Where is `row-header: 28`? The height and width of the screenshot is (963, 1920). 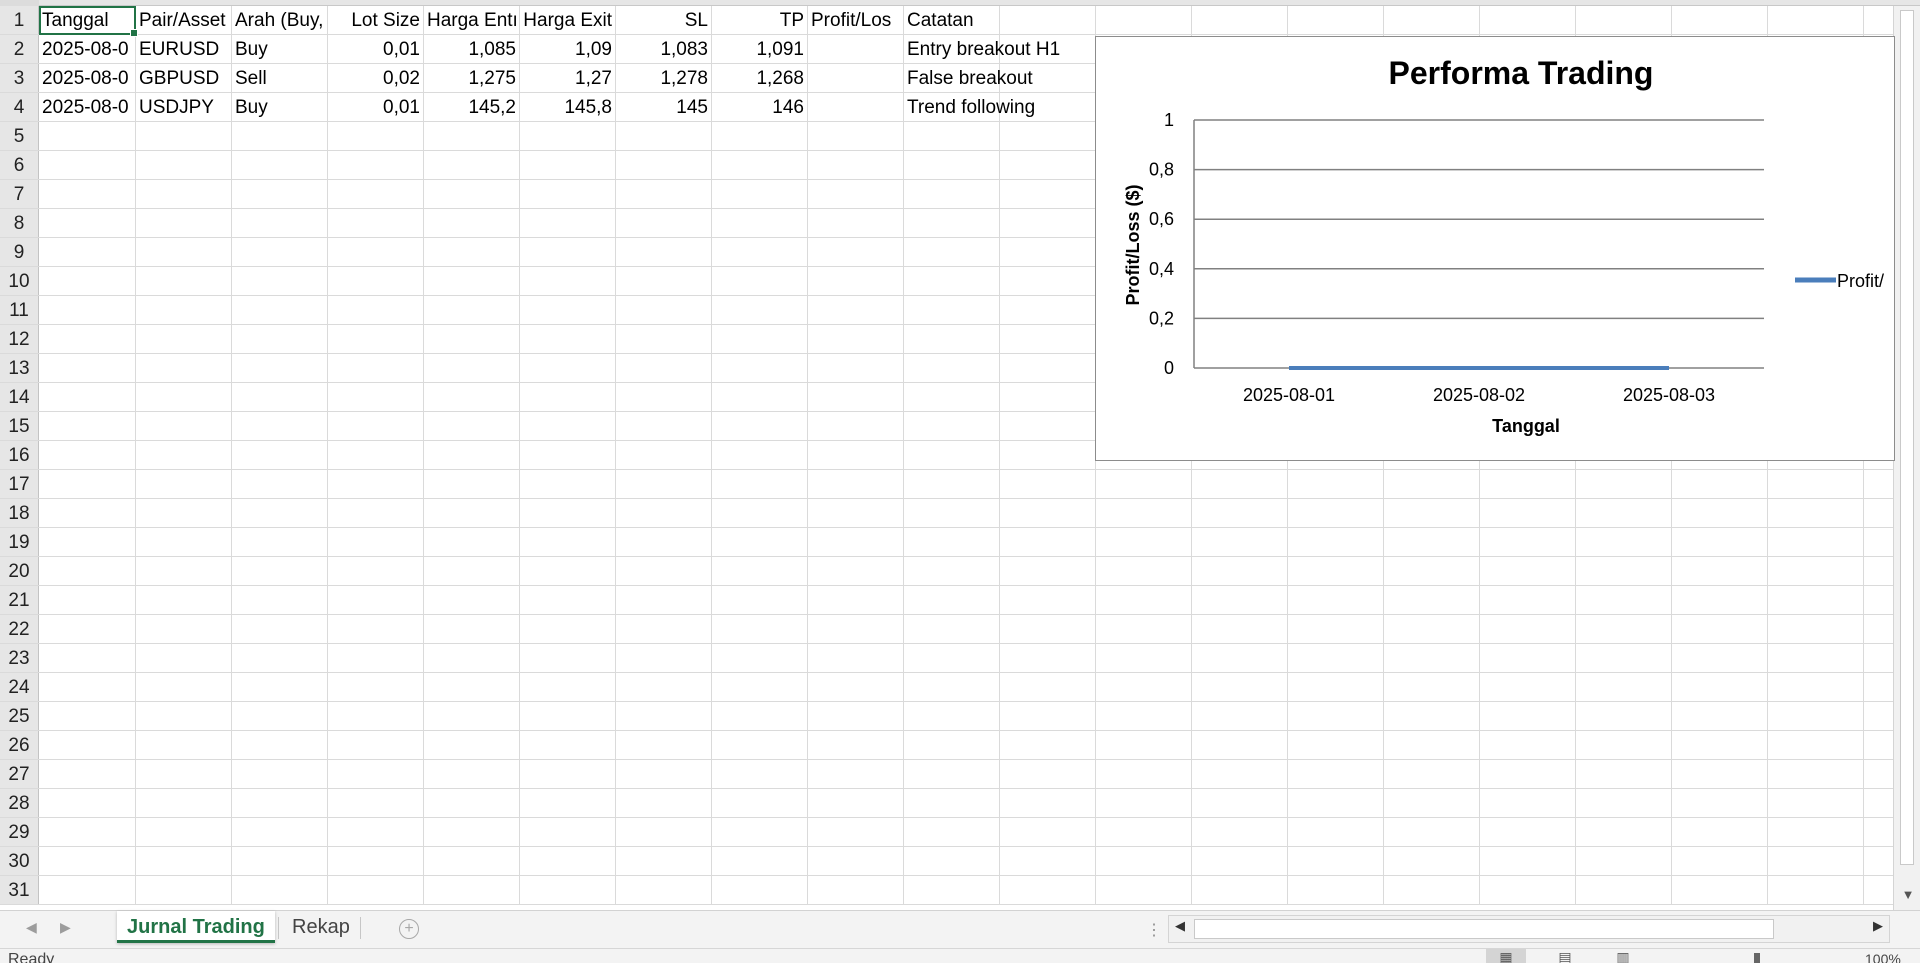 row-header: 28 is located at coordinates (19, 803).